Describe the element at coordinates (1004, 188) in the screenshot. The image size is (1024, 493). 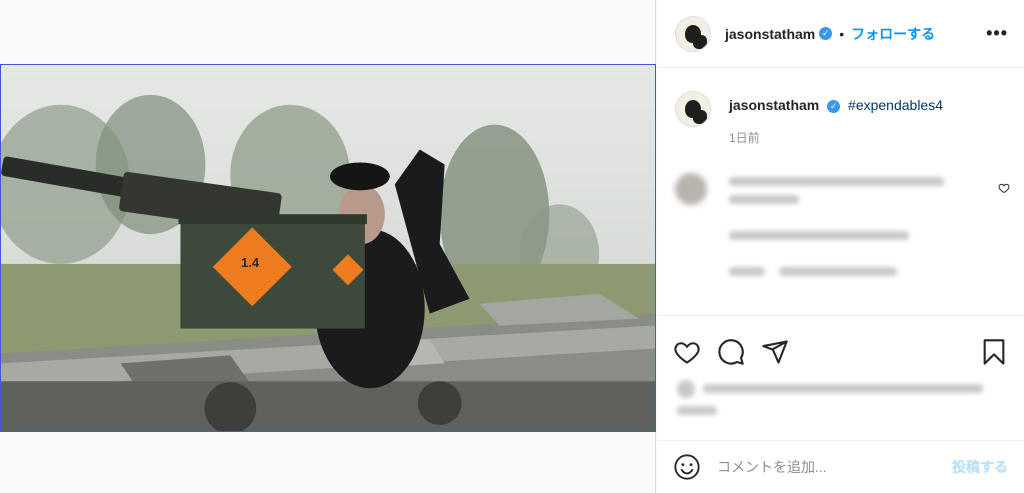
I see `comment-like-heart-icon` at that location.